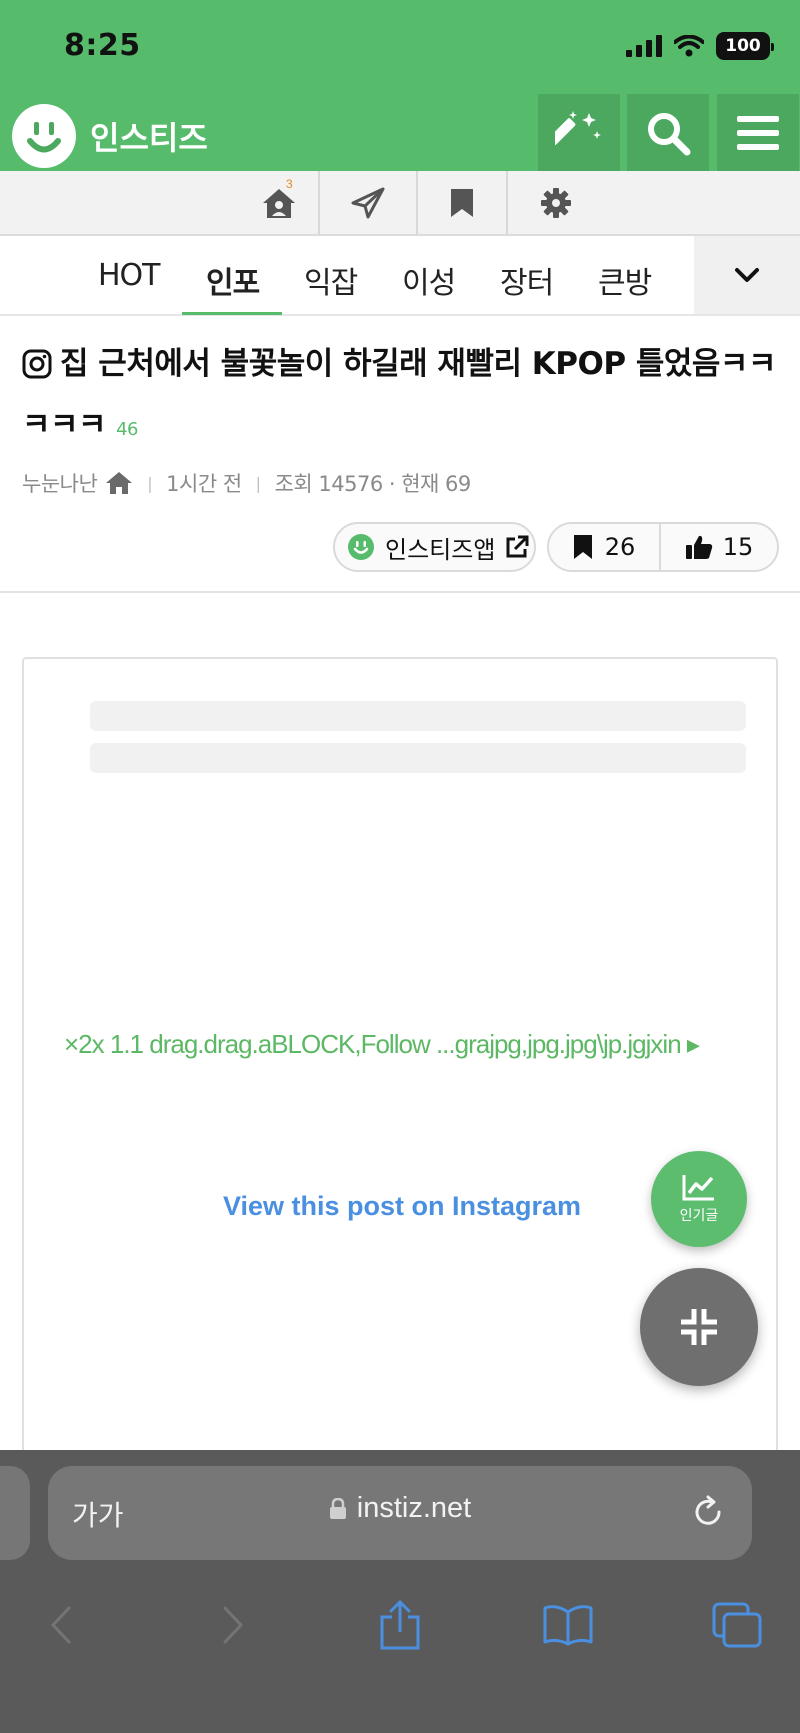 This screenshot has height=1733, width=800. I want to click on share-button, so click(400, 1625).